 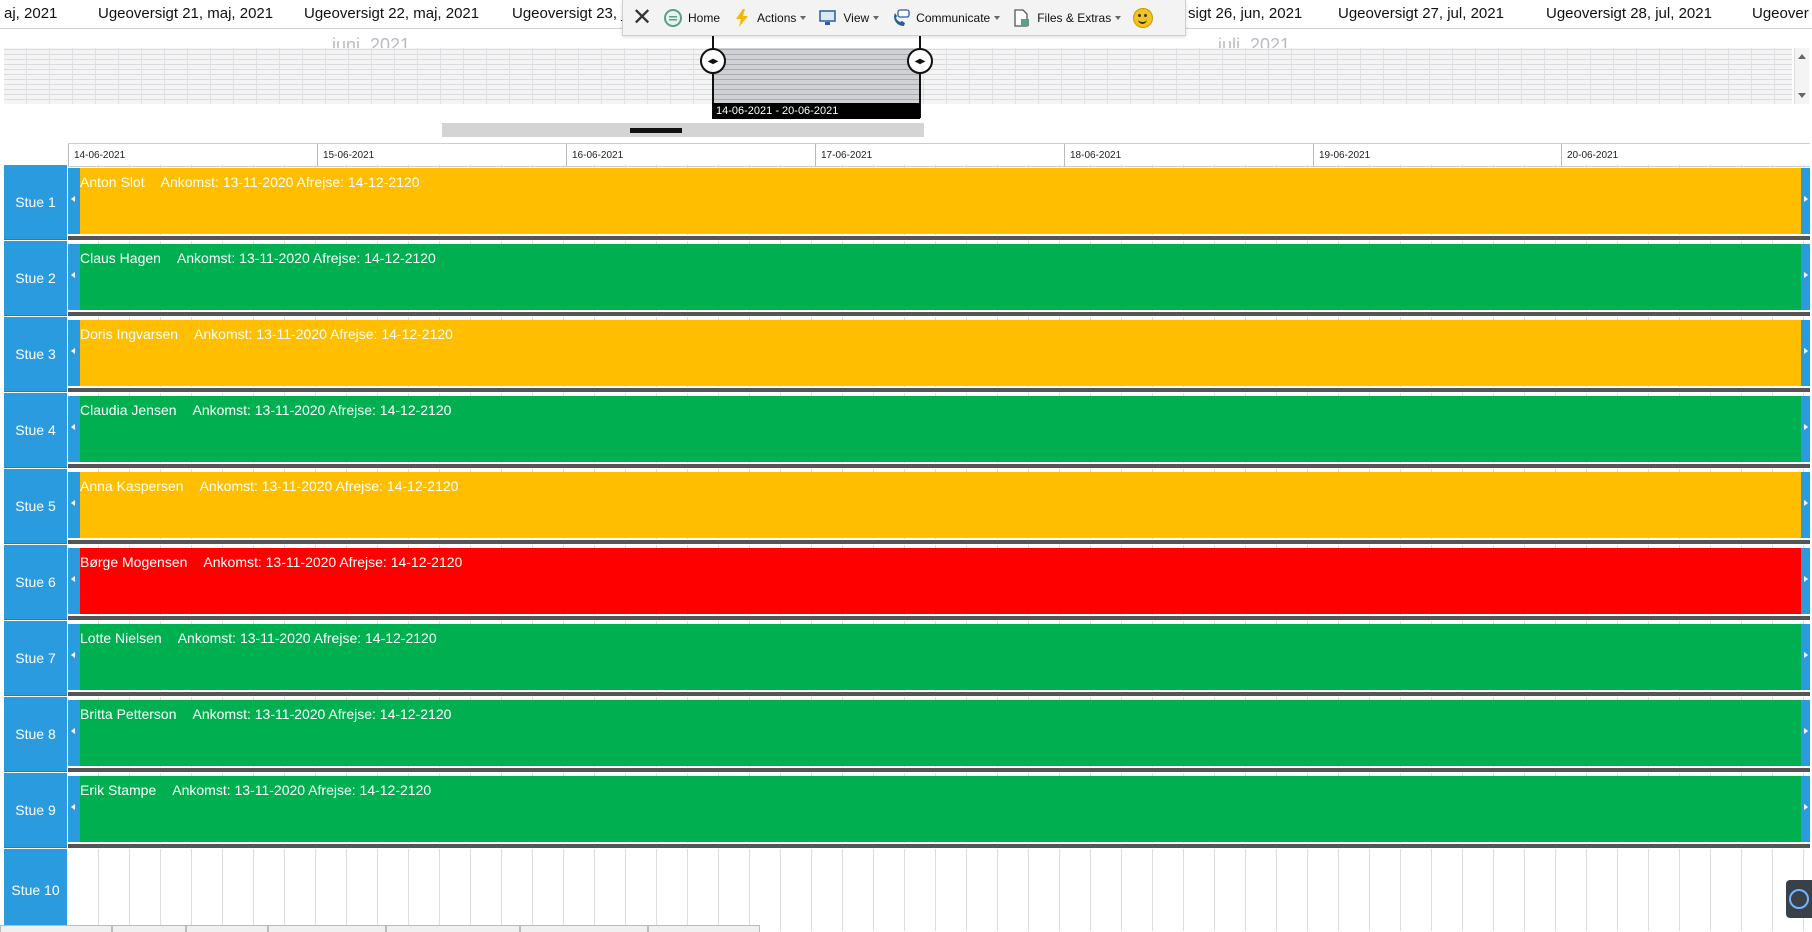 What do you see at coordinates (656, 130) in the screenshot?
I see `overview-scroll-thumb` at bounding box center [656, 130].